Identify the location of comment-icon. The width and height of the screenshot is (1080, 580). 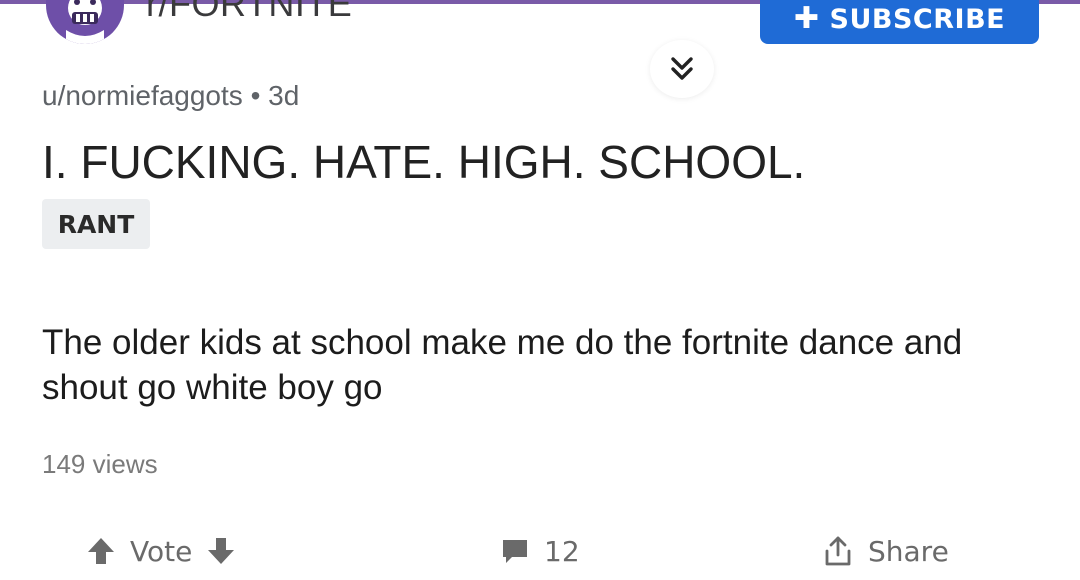
(515, 551).